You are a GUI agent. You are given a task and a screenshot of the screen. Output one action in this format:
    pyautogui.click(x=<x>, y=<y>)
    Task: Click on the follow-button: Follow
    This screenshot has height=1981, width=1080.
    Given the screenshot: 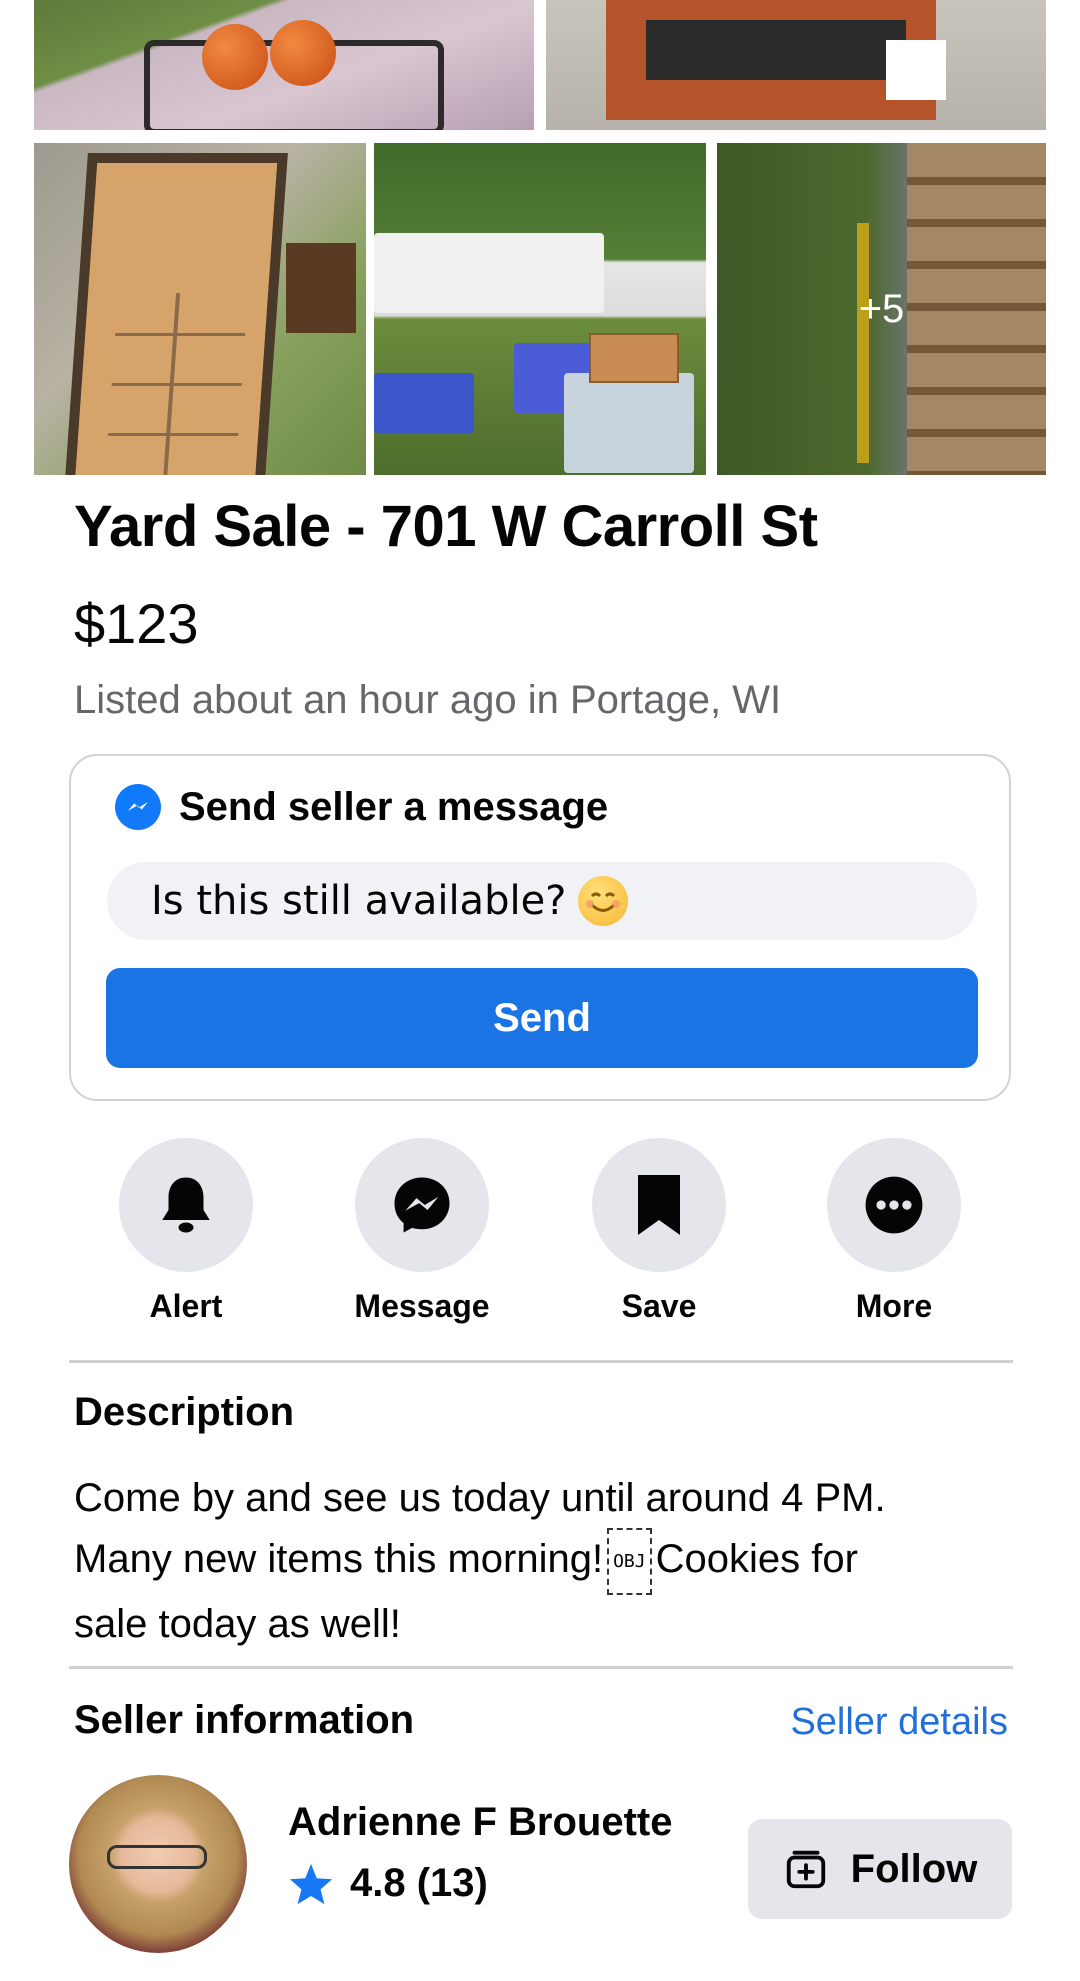 What is the action you would take?
    pyautogui.click(x=880, y=1869)
    